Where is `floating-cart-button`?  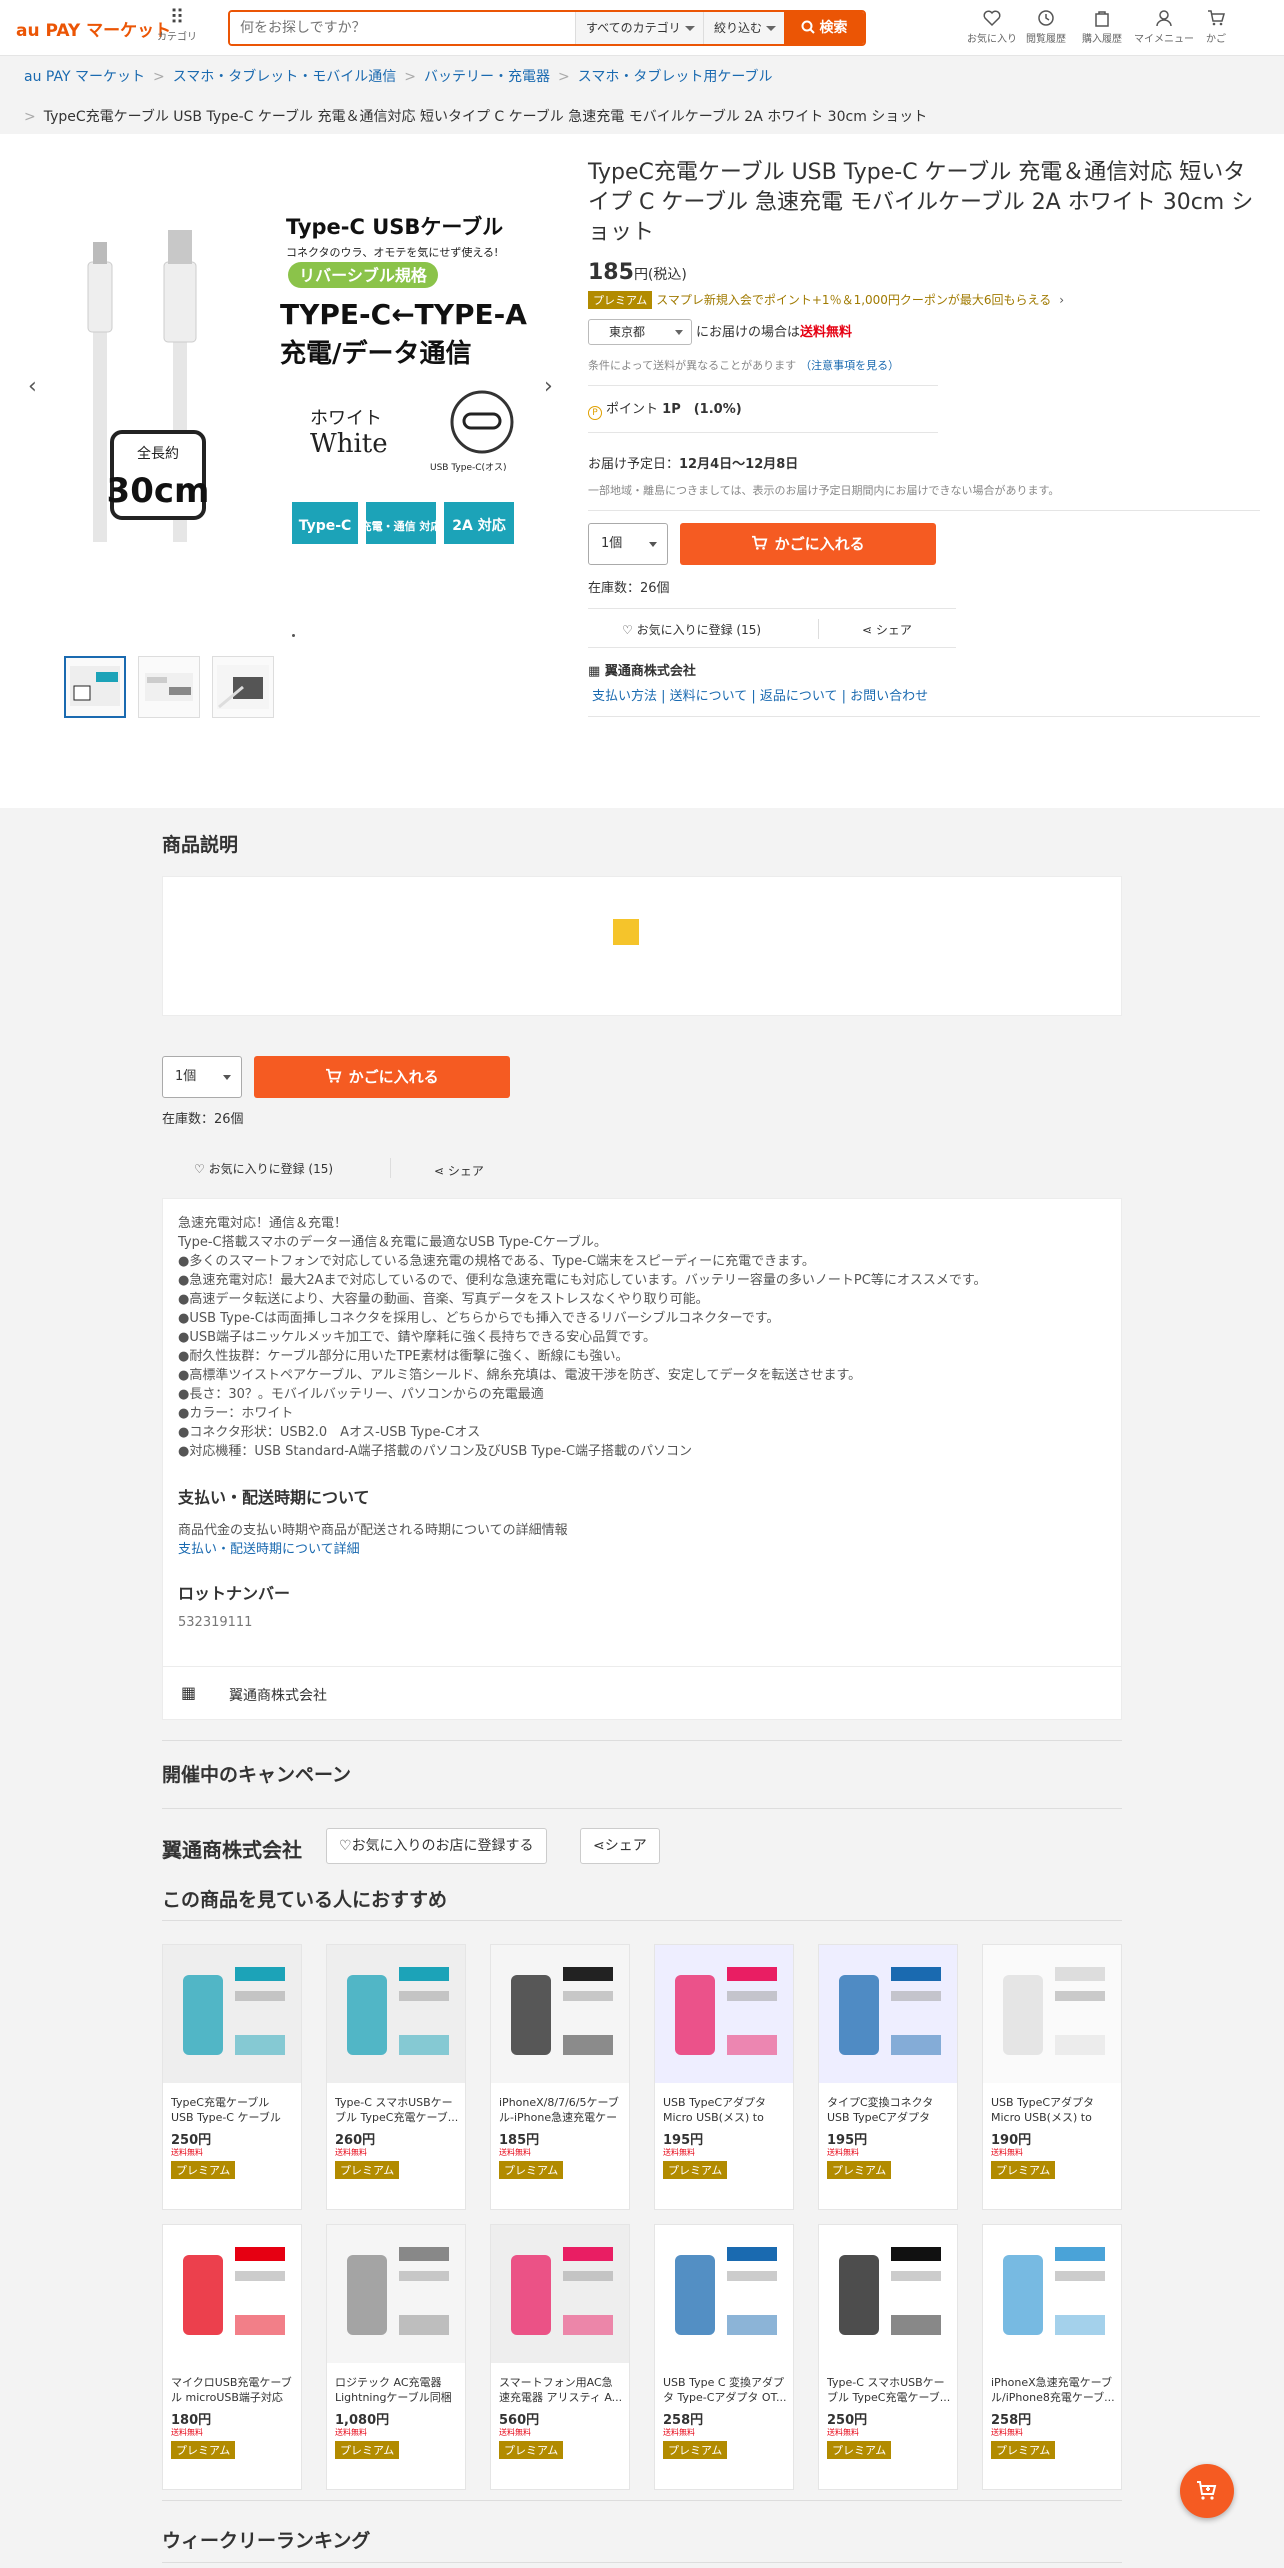 floating-cart-button is located at coordinates (1207, 2491).